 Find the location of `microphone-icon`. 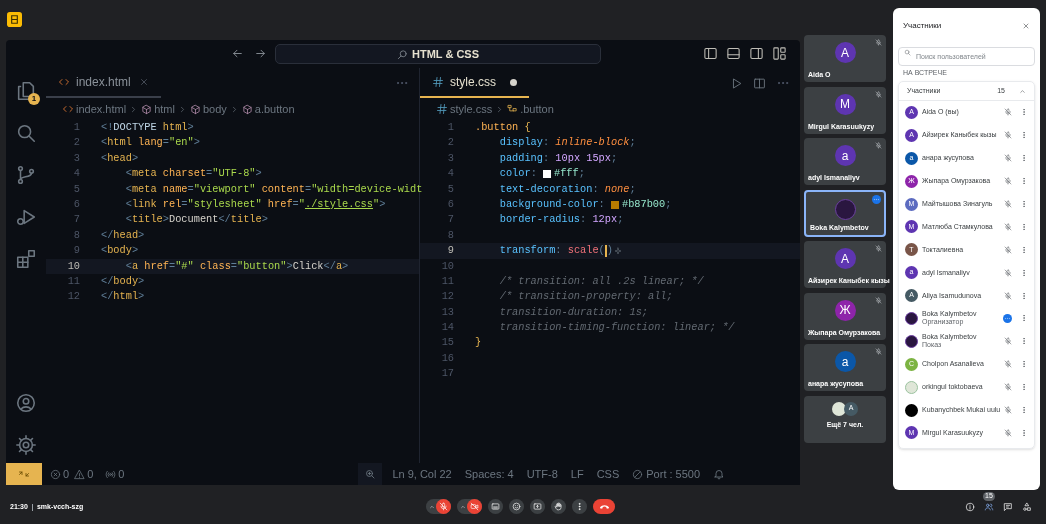

microphone-icon is located at coordinates (443, 506).